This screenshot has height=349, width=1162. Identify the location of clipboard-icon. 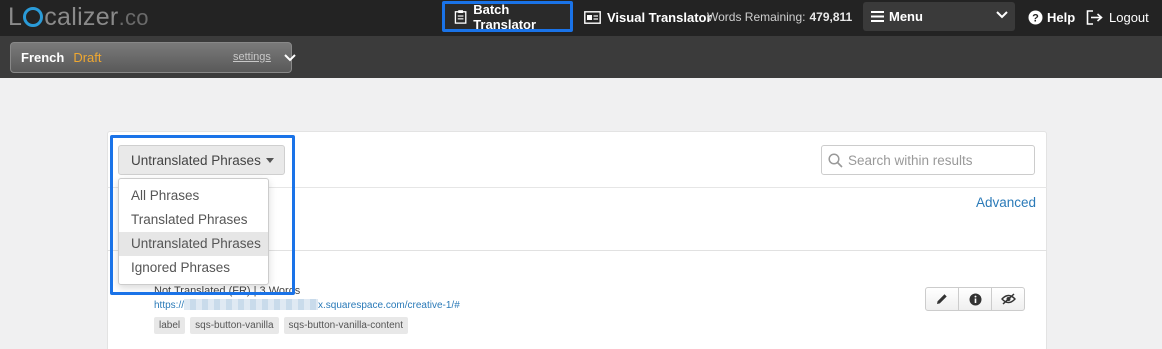
(460, 17).